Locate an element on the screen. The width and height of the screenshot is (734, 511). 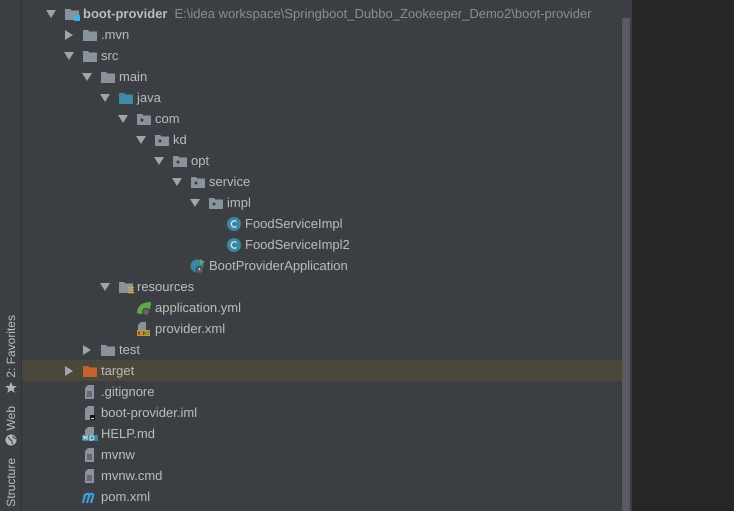
tree-item-label: main is located at coordinates (133, 77).